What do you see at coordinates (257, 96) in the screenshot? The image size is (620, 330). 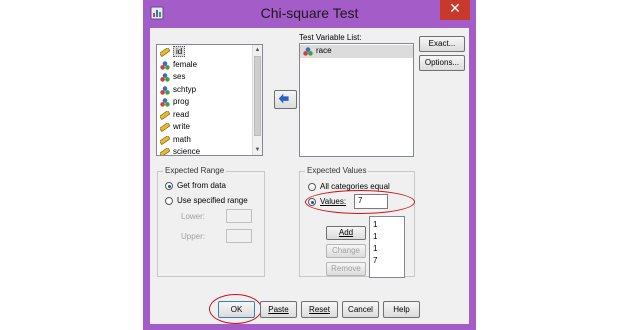 I see `scrollbar-thumb` at bounding box center [257, 96].